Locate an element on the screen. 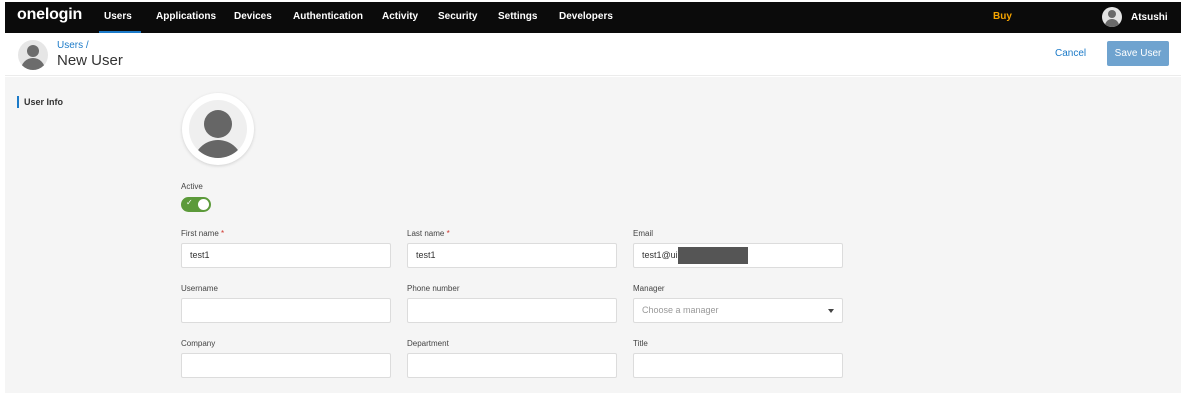 The width and height of the screenshot is (1186, 401). nav-activity: Activity is located at coordinates (400, 16).